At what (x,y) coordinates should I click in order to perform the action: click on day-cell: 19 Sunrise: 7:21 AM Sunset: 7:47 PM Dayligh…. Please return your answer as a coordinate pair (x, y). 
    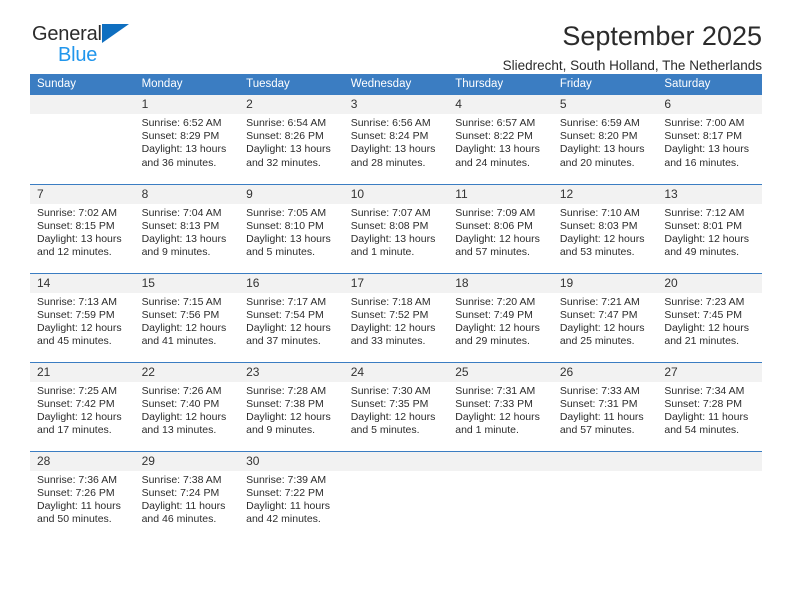
    Looking at the image, I should click on (605, 317).